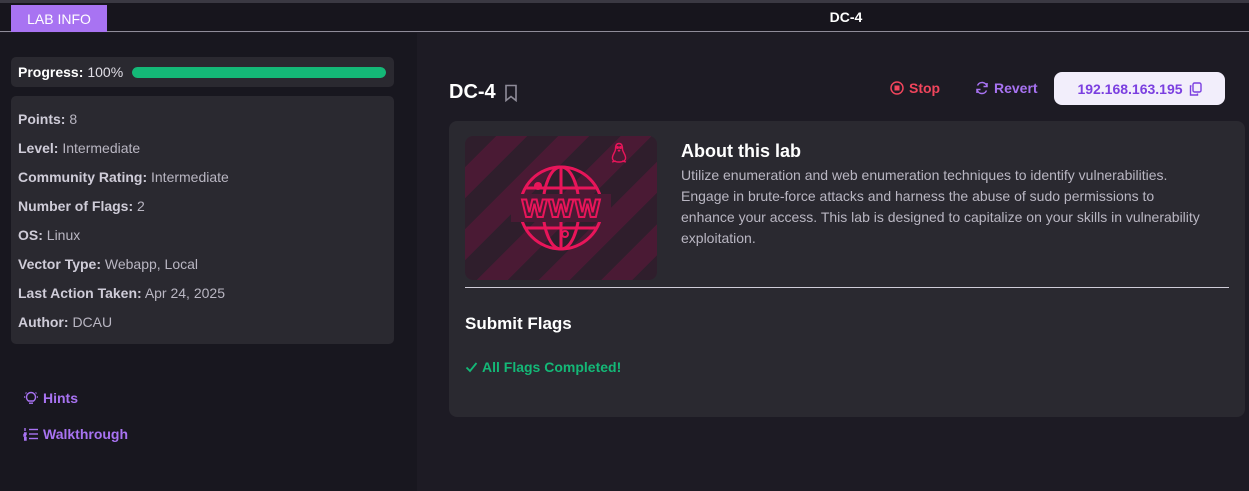  I want to click on top-bar: LAB INFO DC-4, so click(624, 16).